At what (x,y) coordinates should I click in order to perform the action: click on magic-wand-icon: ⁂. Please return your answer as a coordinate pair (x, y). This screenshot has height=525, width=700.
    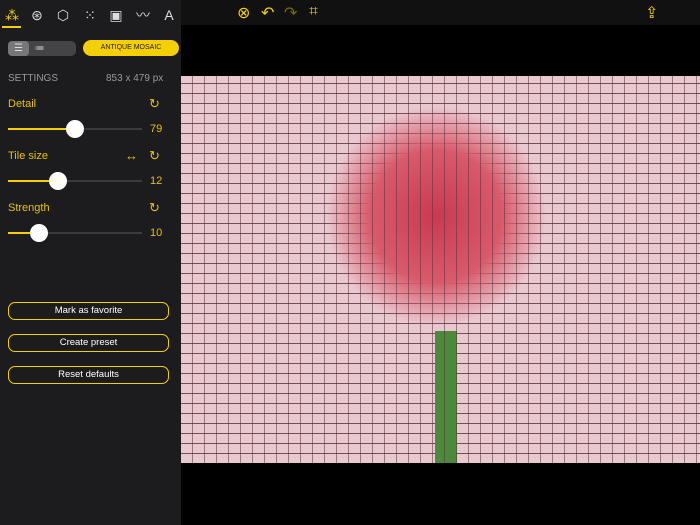
    Looking at the image, I should click on (12, 15).